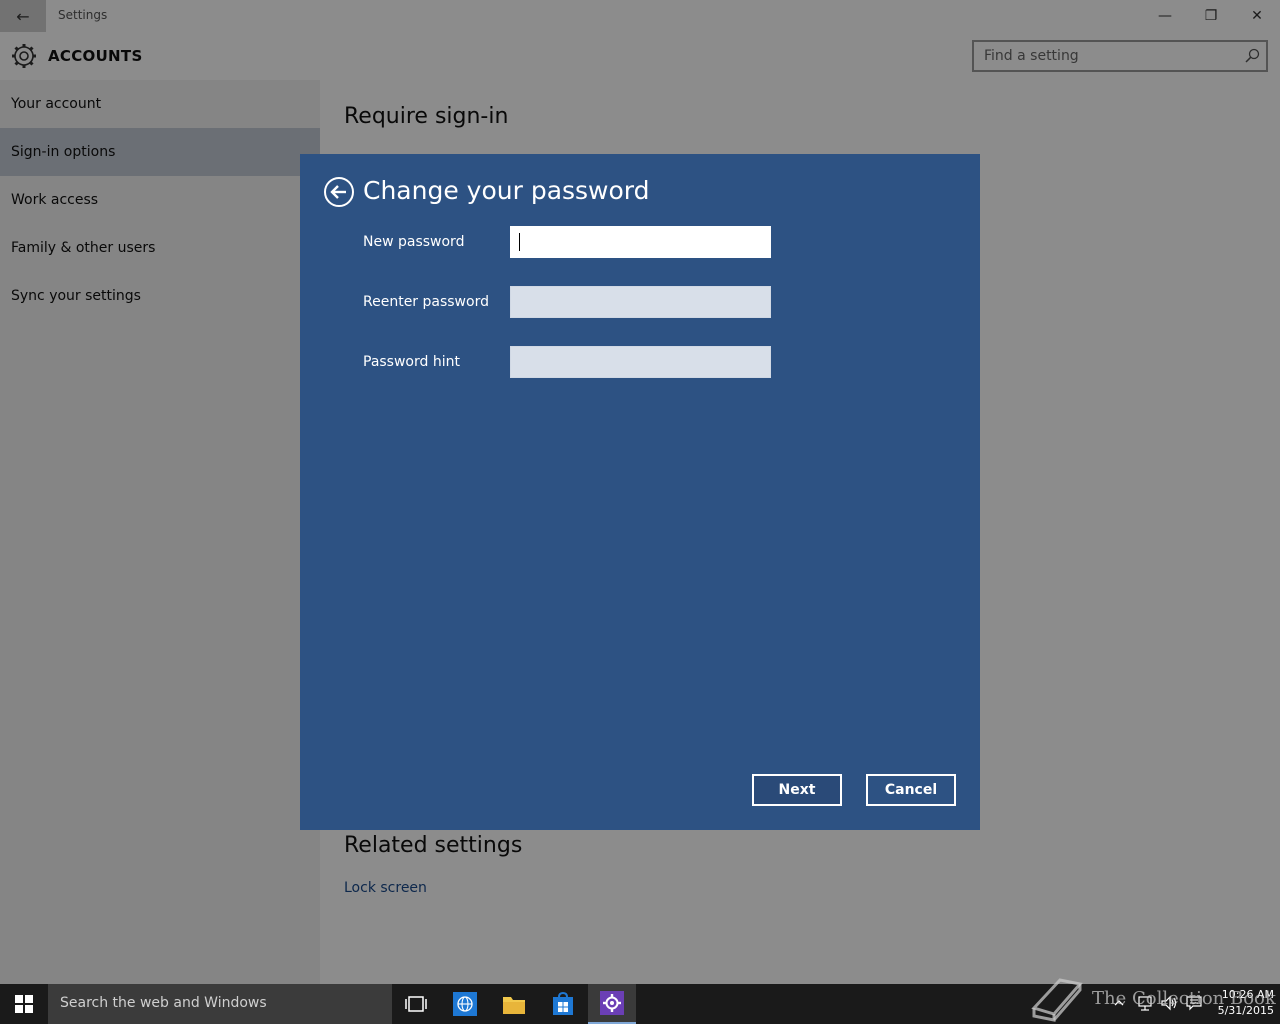  I want to click on globe-icon, so click(465, 1004).